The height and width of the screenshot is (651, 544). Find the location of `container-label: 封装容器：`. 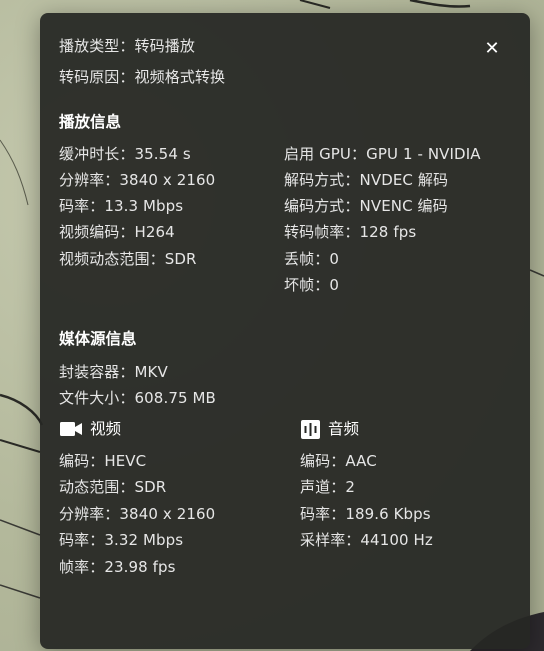

container-label: 封装容器： is located at coordinates (97, 372).